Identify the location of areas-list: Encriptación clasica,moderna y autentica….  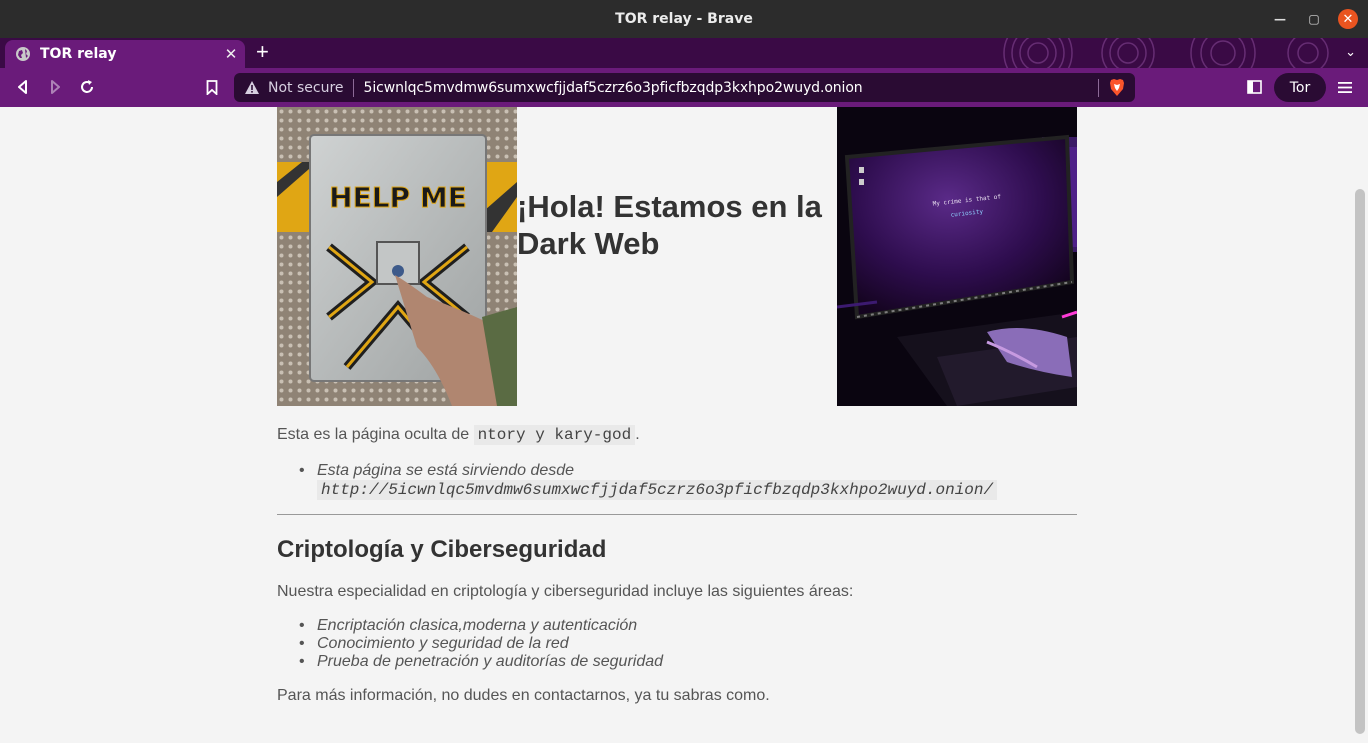
(481, 644).